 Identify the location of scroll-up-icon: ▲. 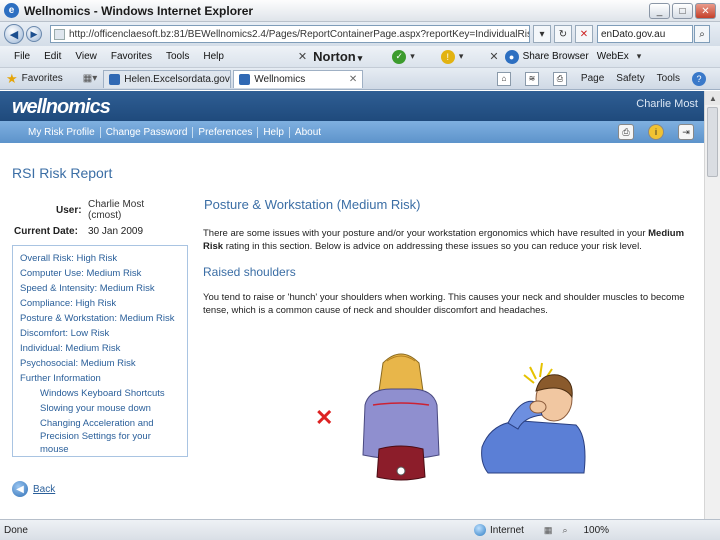
(712, 98).